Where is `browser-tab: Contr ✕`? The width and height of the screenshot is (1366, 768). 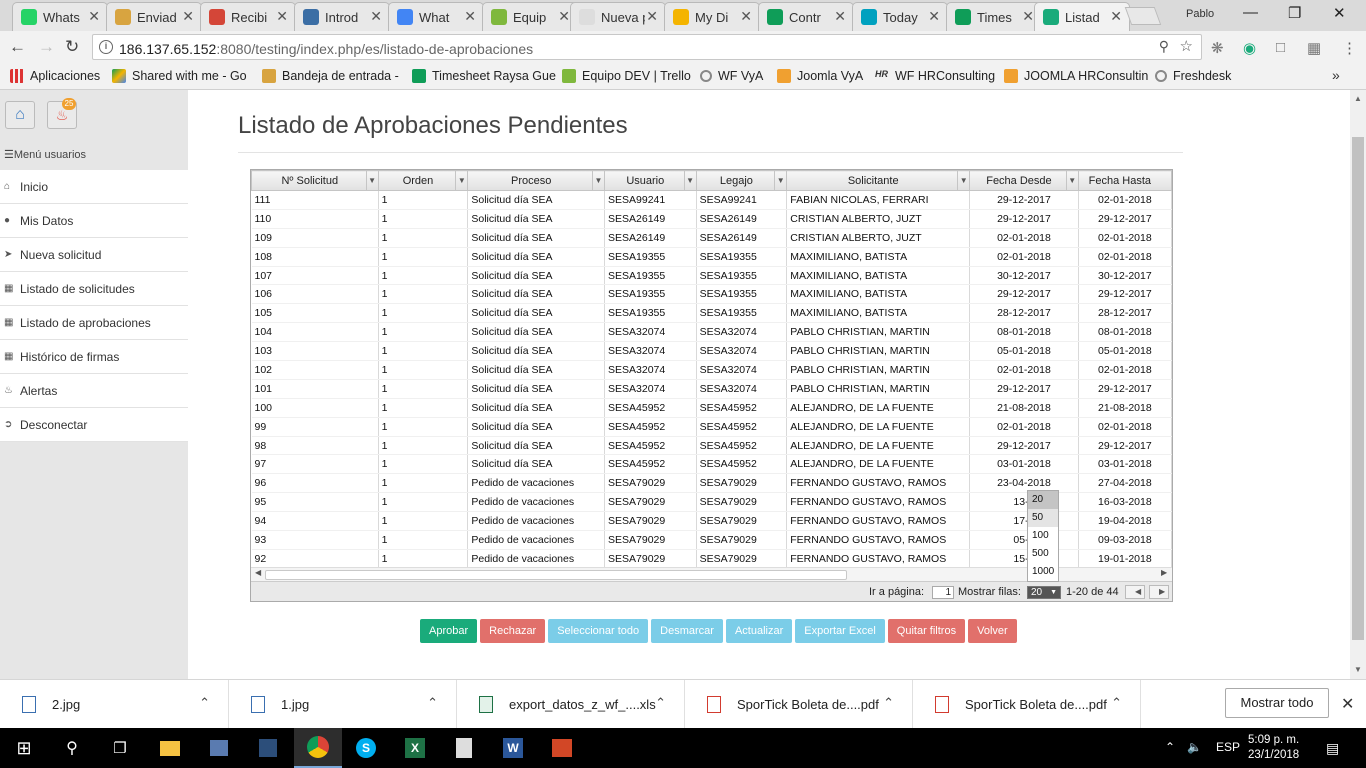
browser-tab: Contr ✕ is located at coordinates (806, 16).